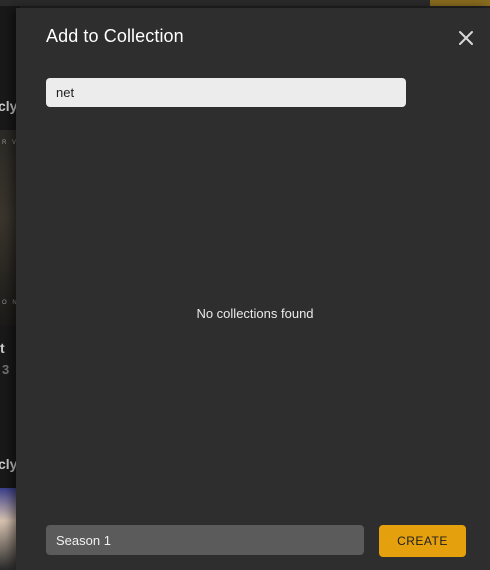  Describe the element at coordinates (255, 313) in the screenshot. I see `empty-state-message: No collections found` at that location.